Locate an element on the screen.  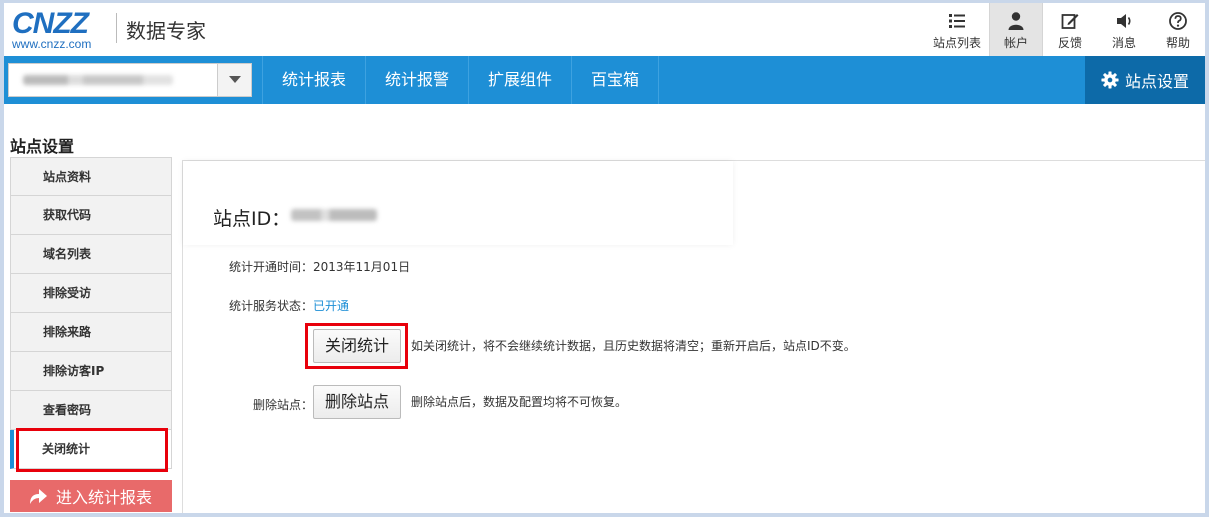
highlight-box-sidebar is located at coordinates (92, 450).